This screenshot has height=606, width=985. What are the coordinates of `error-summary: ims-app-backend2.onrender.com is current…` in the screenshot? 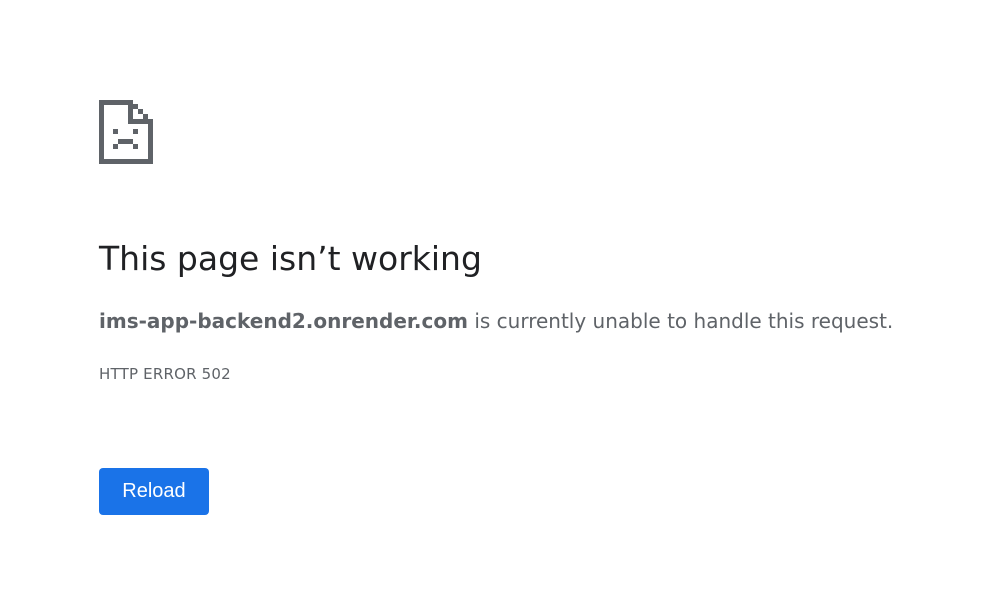 It's located at (496, 321).